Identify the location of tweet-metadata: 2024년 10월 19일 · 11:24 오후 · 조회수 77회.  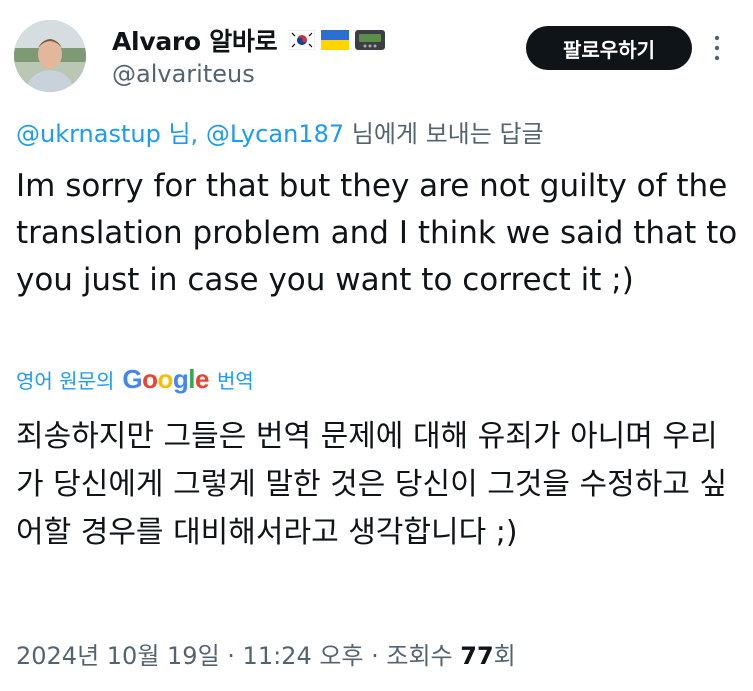
(266, 653).